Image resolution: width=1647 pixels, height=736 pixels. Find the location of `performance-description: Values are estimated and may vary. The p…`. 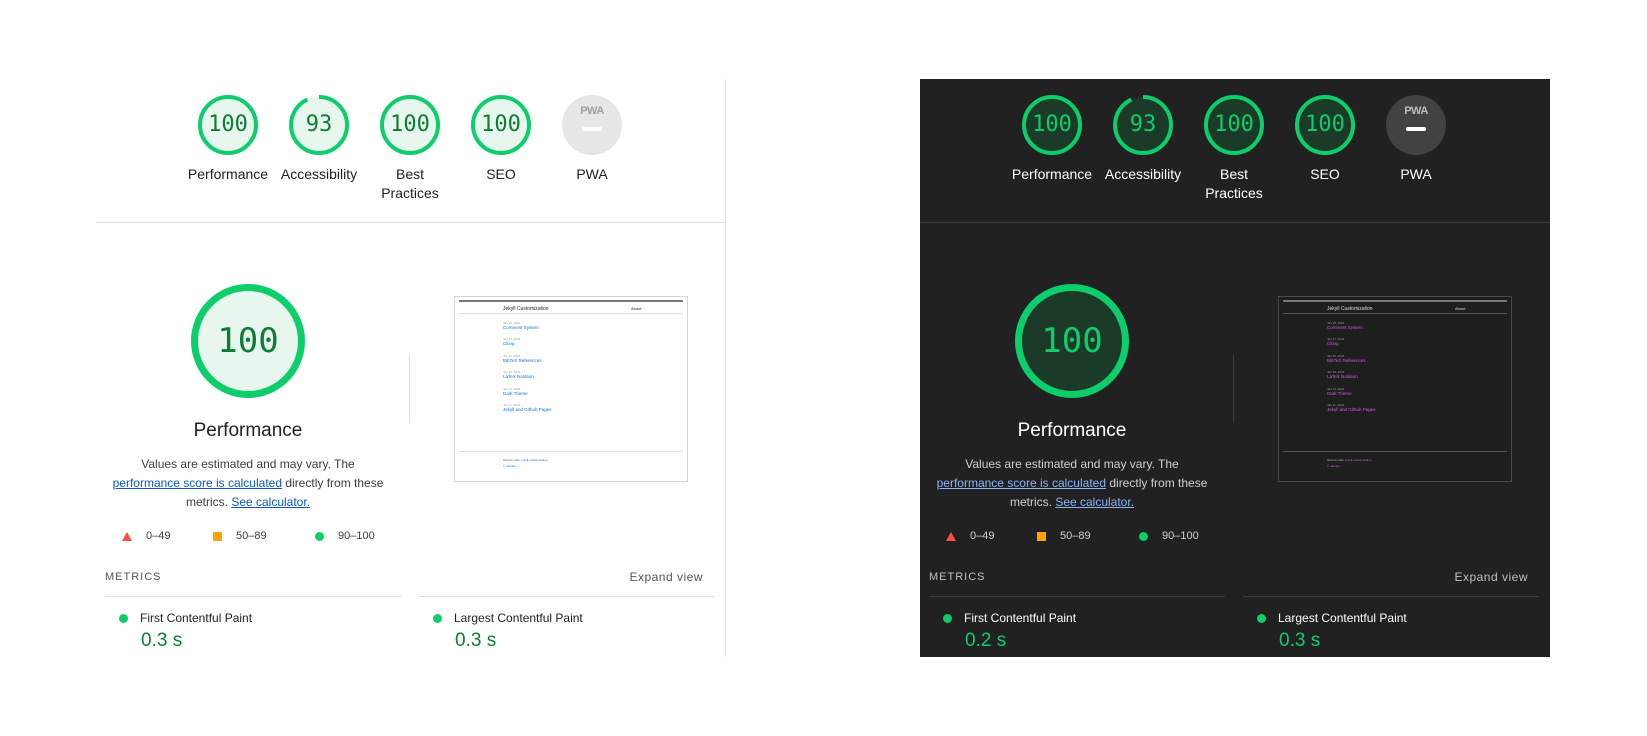

performance-description: Values are estimated and may vary. The p… is located at coordinates (1072, 483).